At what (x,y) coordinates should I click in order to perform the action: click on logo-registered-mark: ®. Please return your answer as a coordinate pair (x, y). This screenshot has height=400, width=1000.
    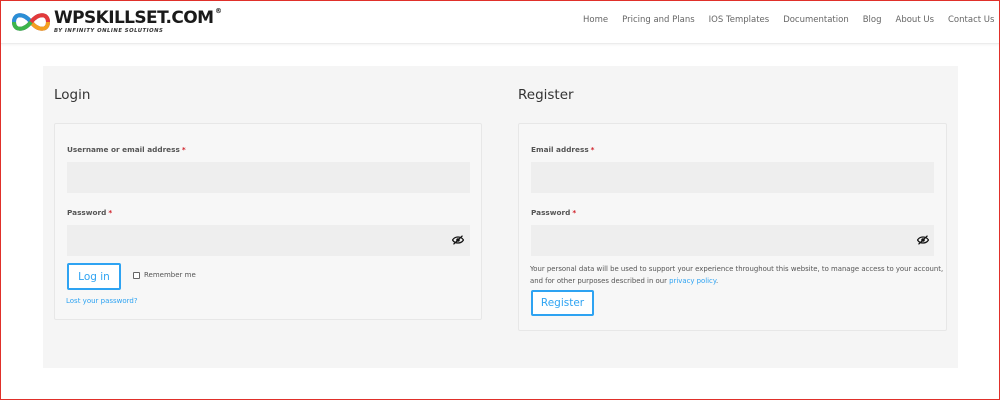
    Looking at the image, I should click on (218, 10).